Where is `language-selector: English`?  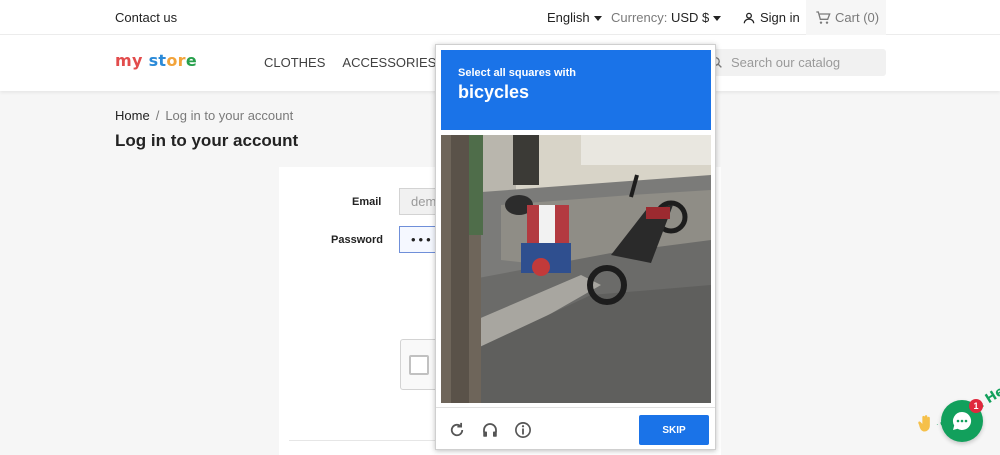 language-selector: English is located at coordinates (574, 17).